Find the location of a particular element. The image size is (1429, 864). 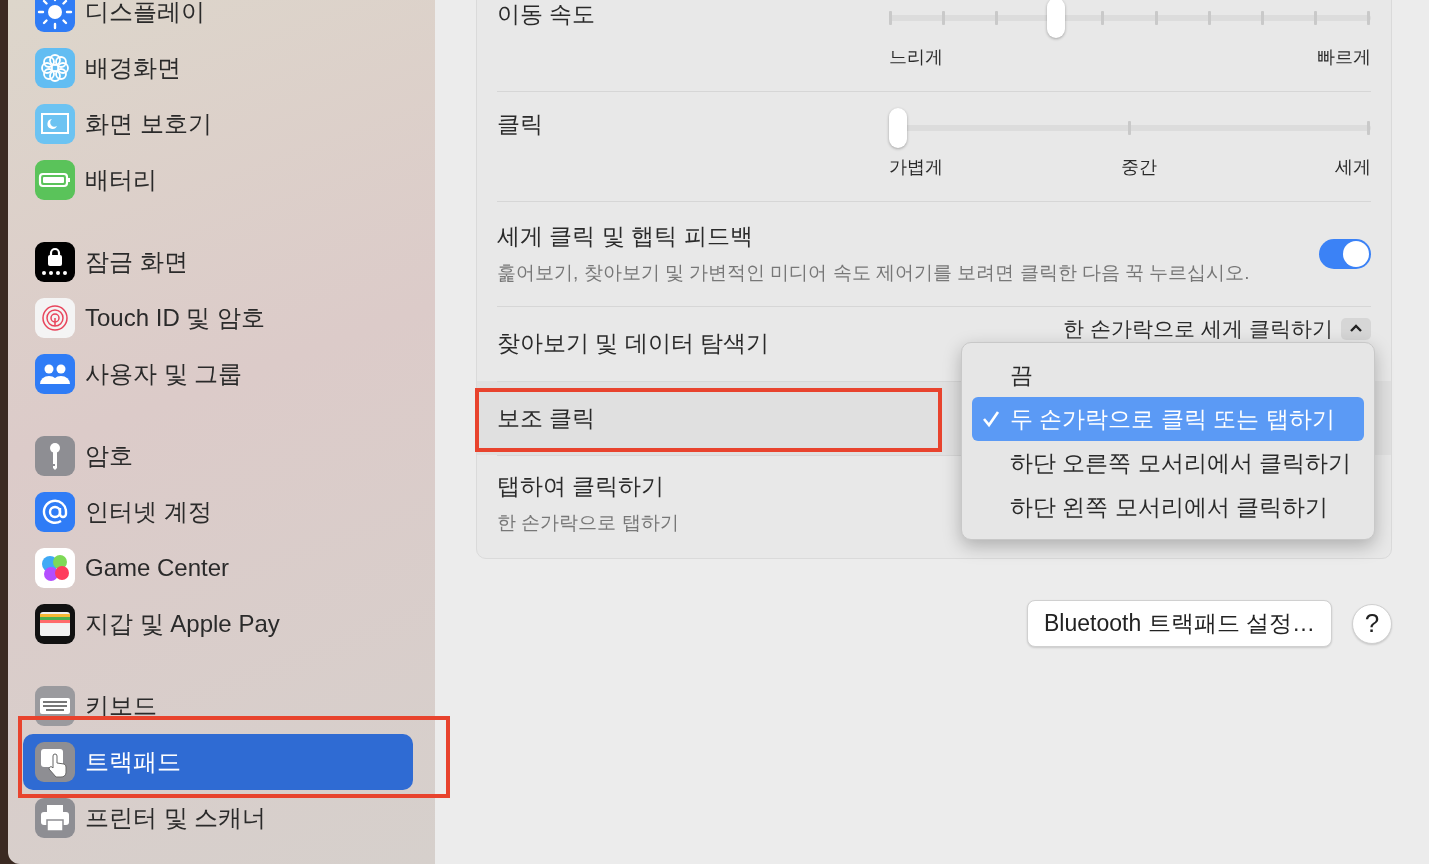

hand-pointer-icon is located at coordinates (55, 762).